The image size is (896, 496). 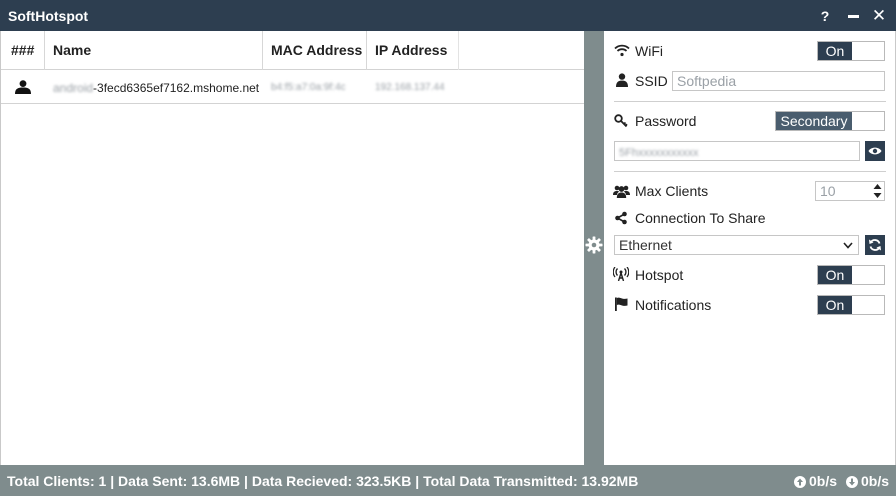 What do you see at coordinates (778, 81) in the screenshot?
I see `ssid-input: Softpedia` at bounding box center [778, 81].